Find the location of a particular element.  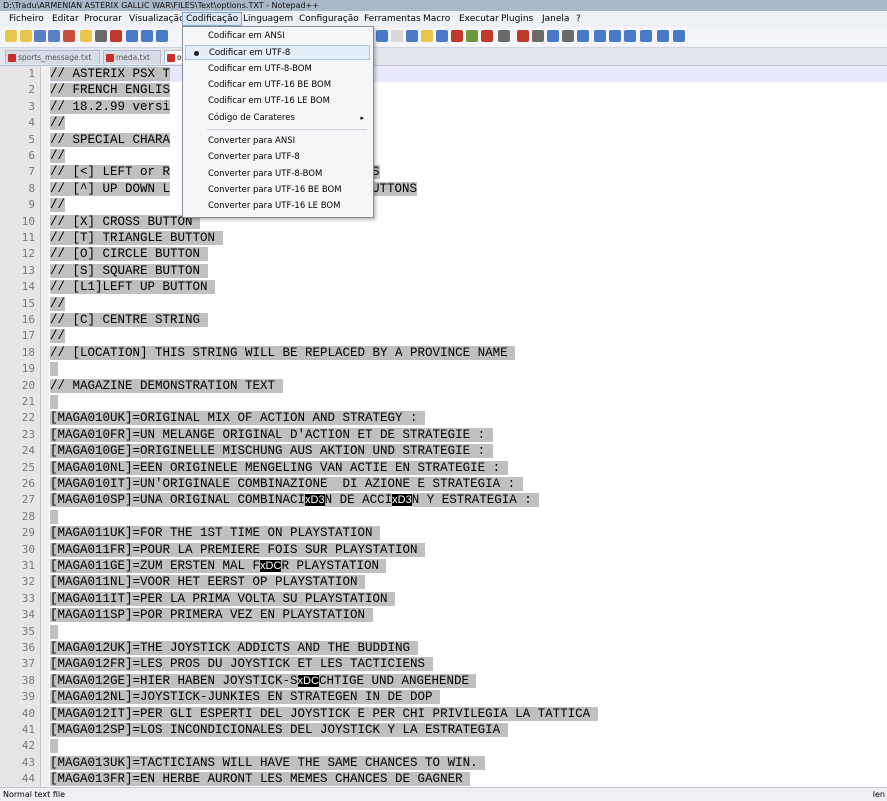

menu-macro: Macro is located at coordinates (436, 19).